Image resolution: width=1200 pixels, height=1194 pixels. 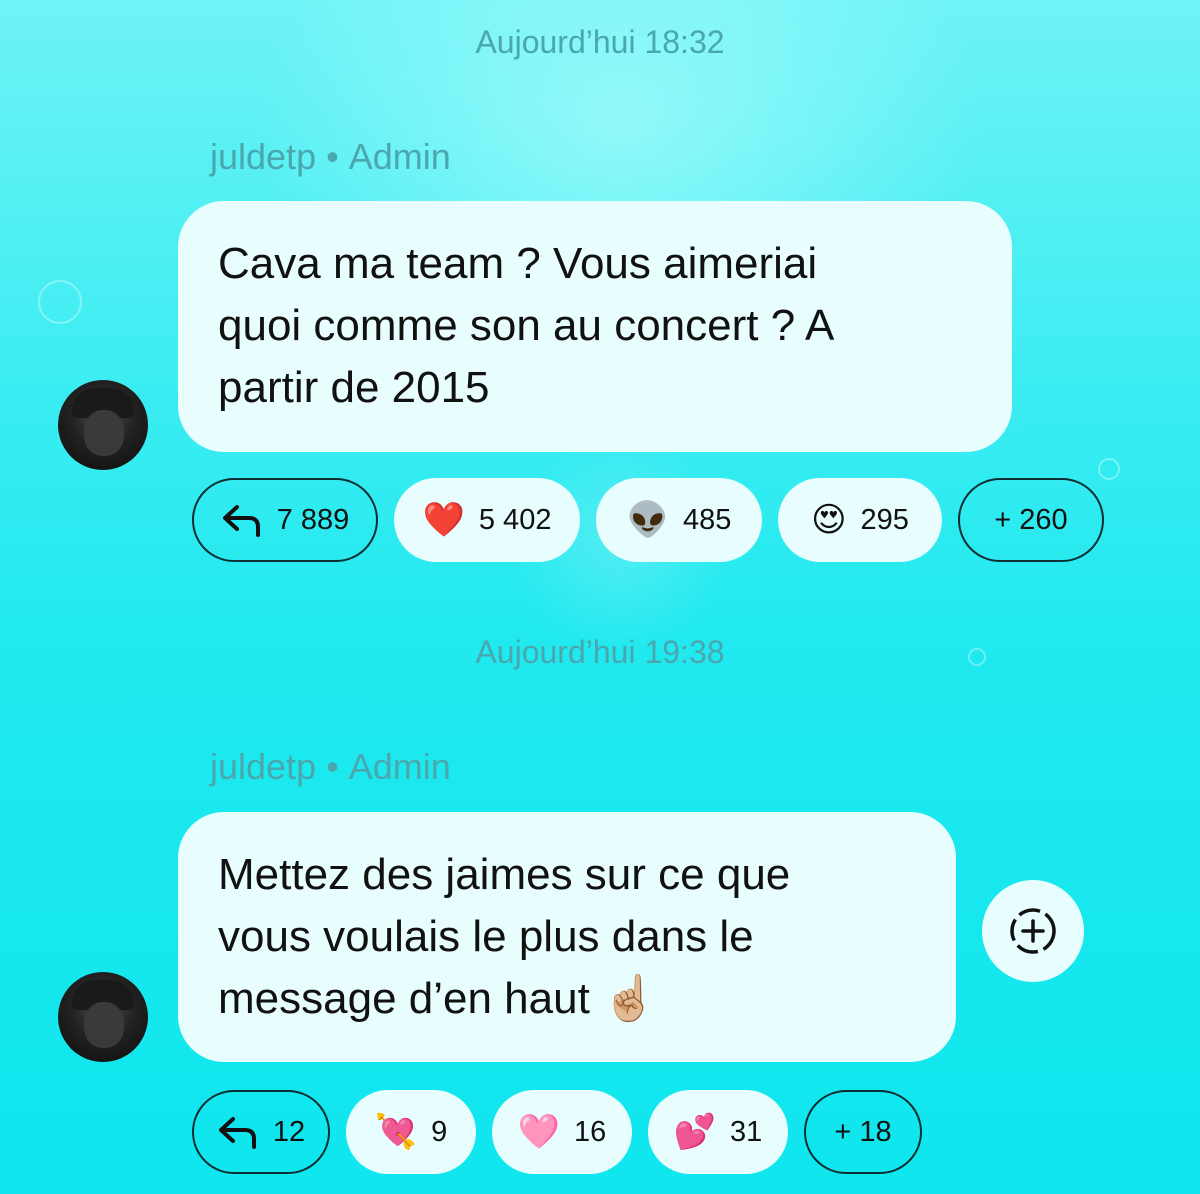 I want to click on timestamp: Aujourd’hui 19:38, so click(x=600, y=652).